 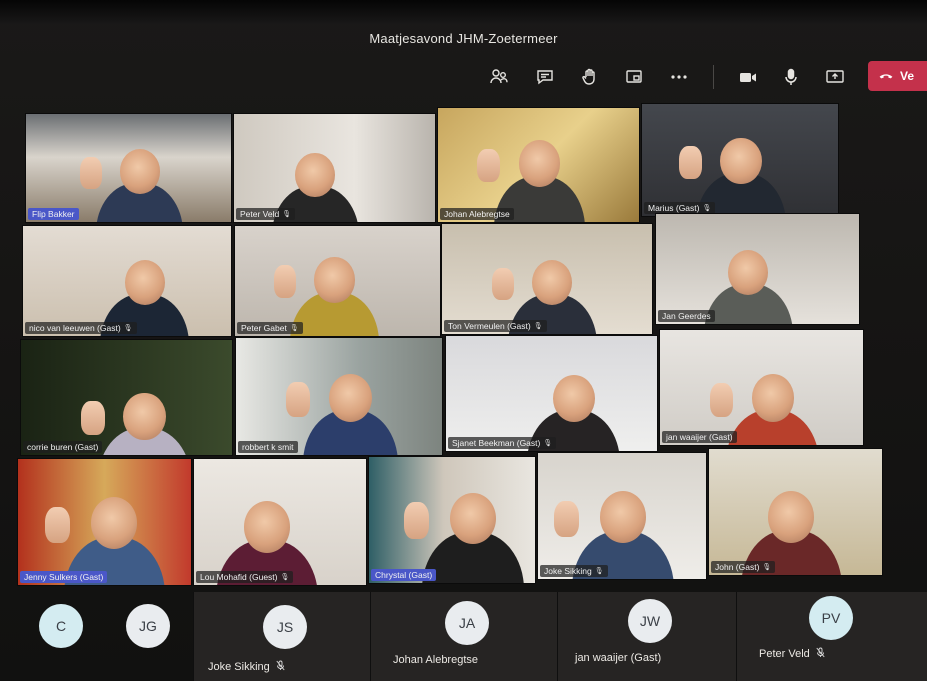 What do you see at coordinates (467, 623) in the screenshot?
I see `participant-avatar: JA` at bounding box center [467, 623].